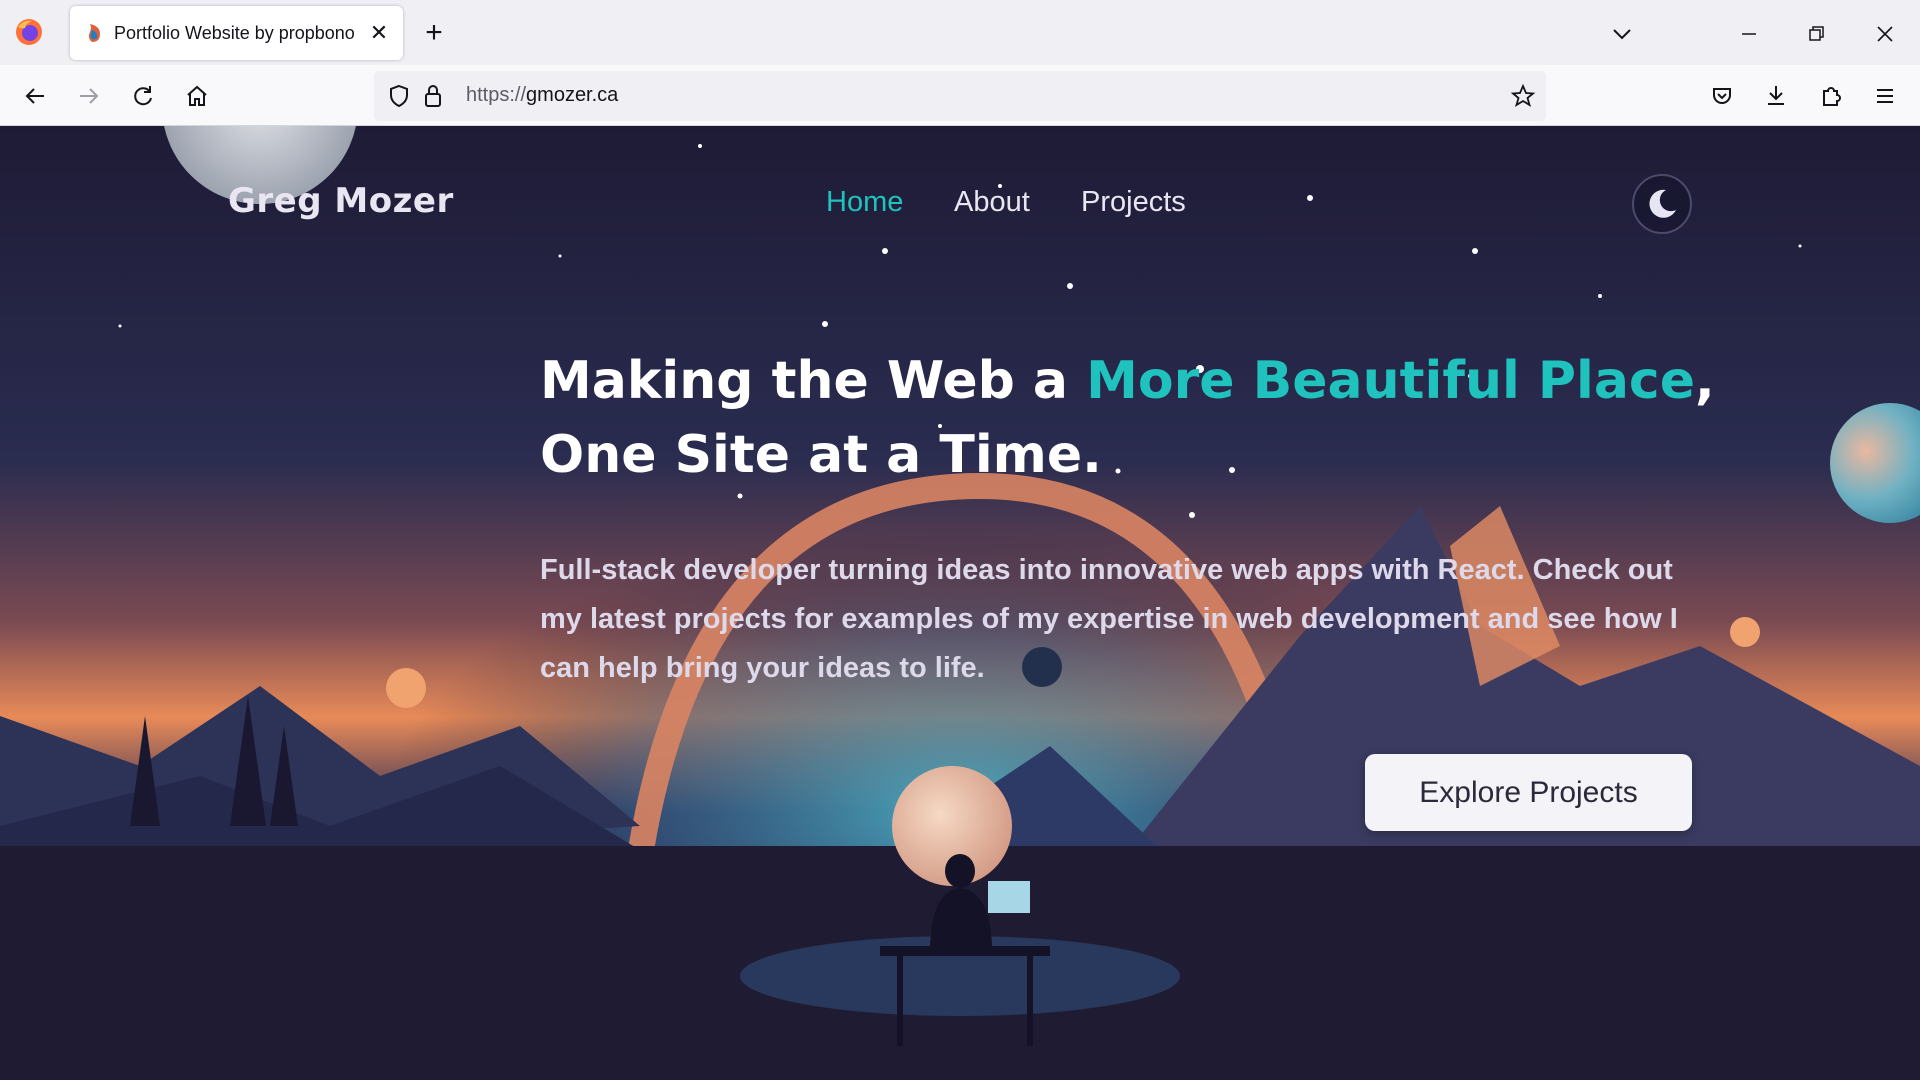 The width and height of the screenshot is (1920, 1080). What do you see at coordinates (1776, 96) in the screenshot?
I see `downloads-icon` at bounding box center [1776, 96].